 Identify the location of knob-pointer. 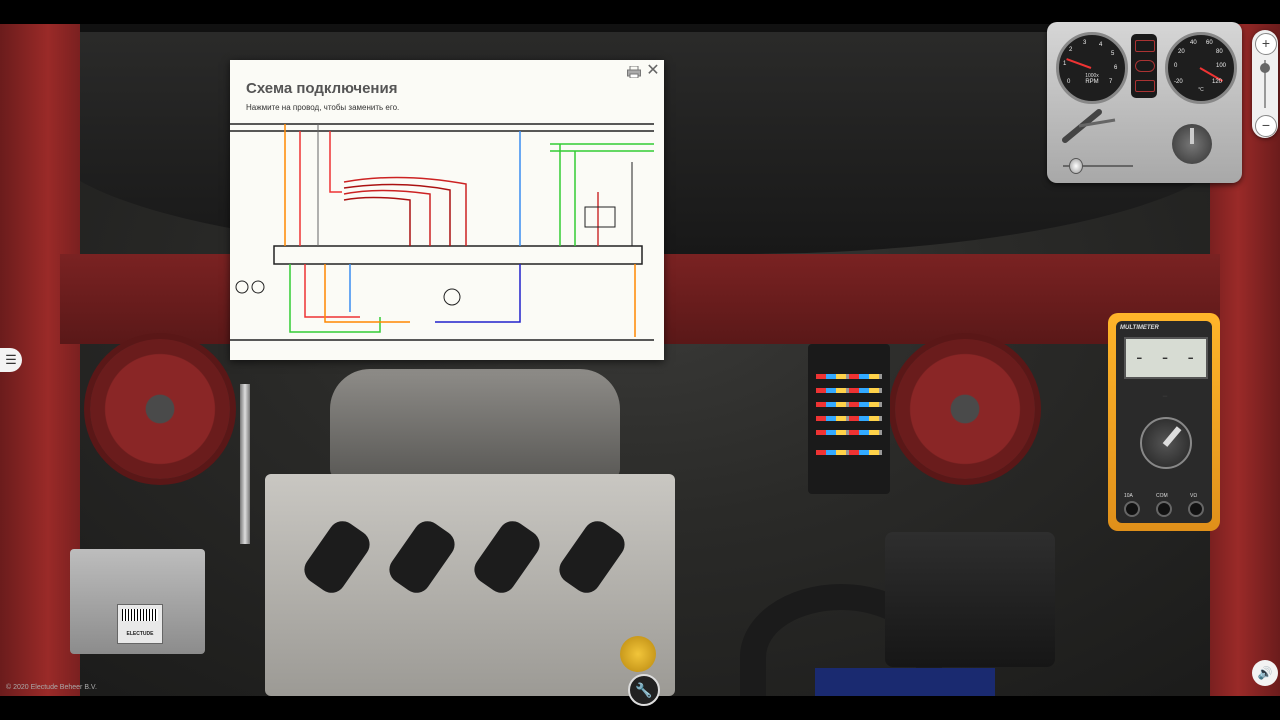
(1192, 136).